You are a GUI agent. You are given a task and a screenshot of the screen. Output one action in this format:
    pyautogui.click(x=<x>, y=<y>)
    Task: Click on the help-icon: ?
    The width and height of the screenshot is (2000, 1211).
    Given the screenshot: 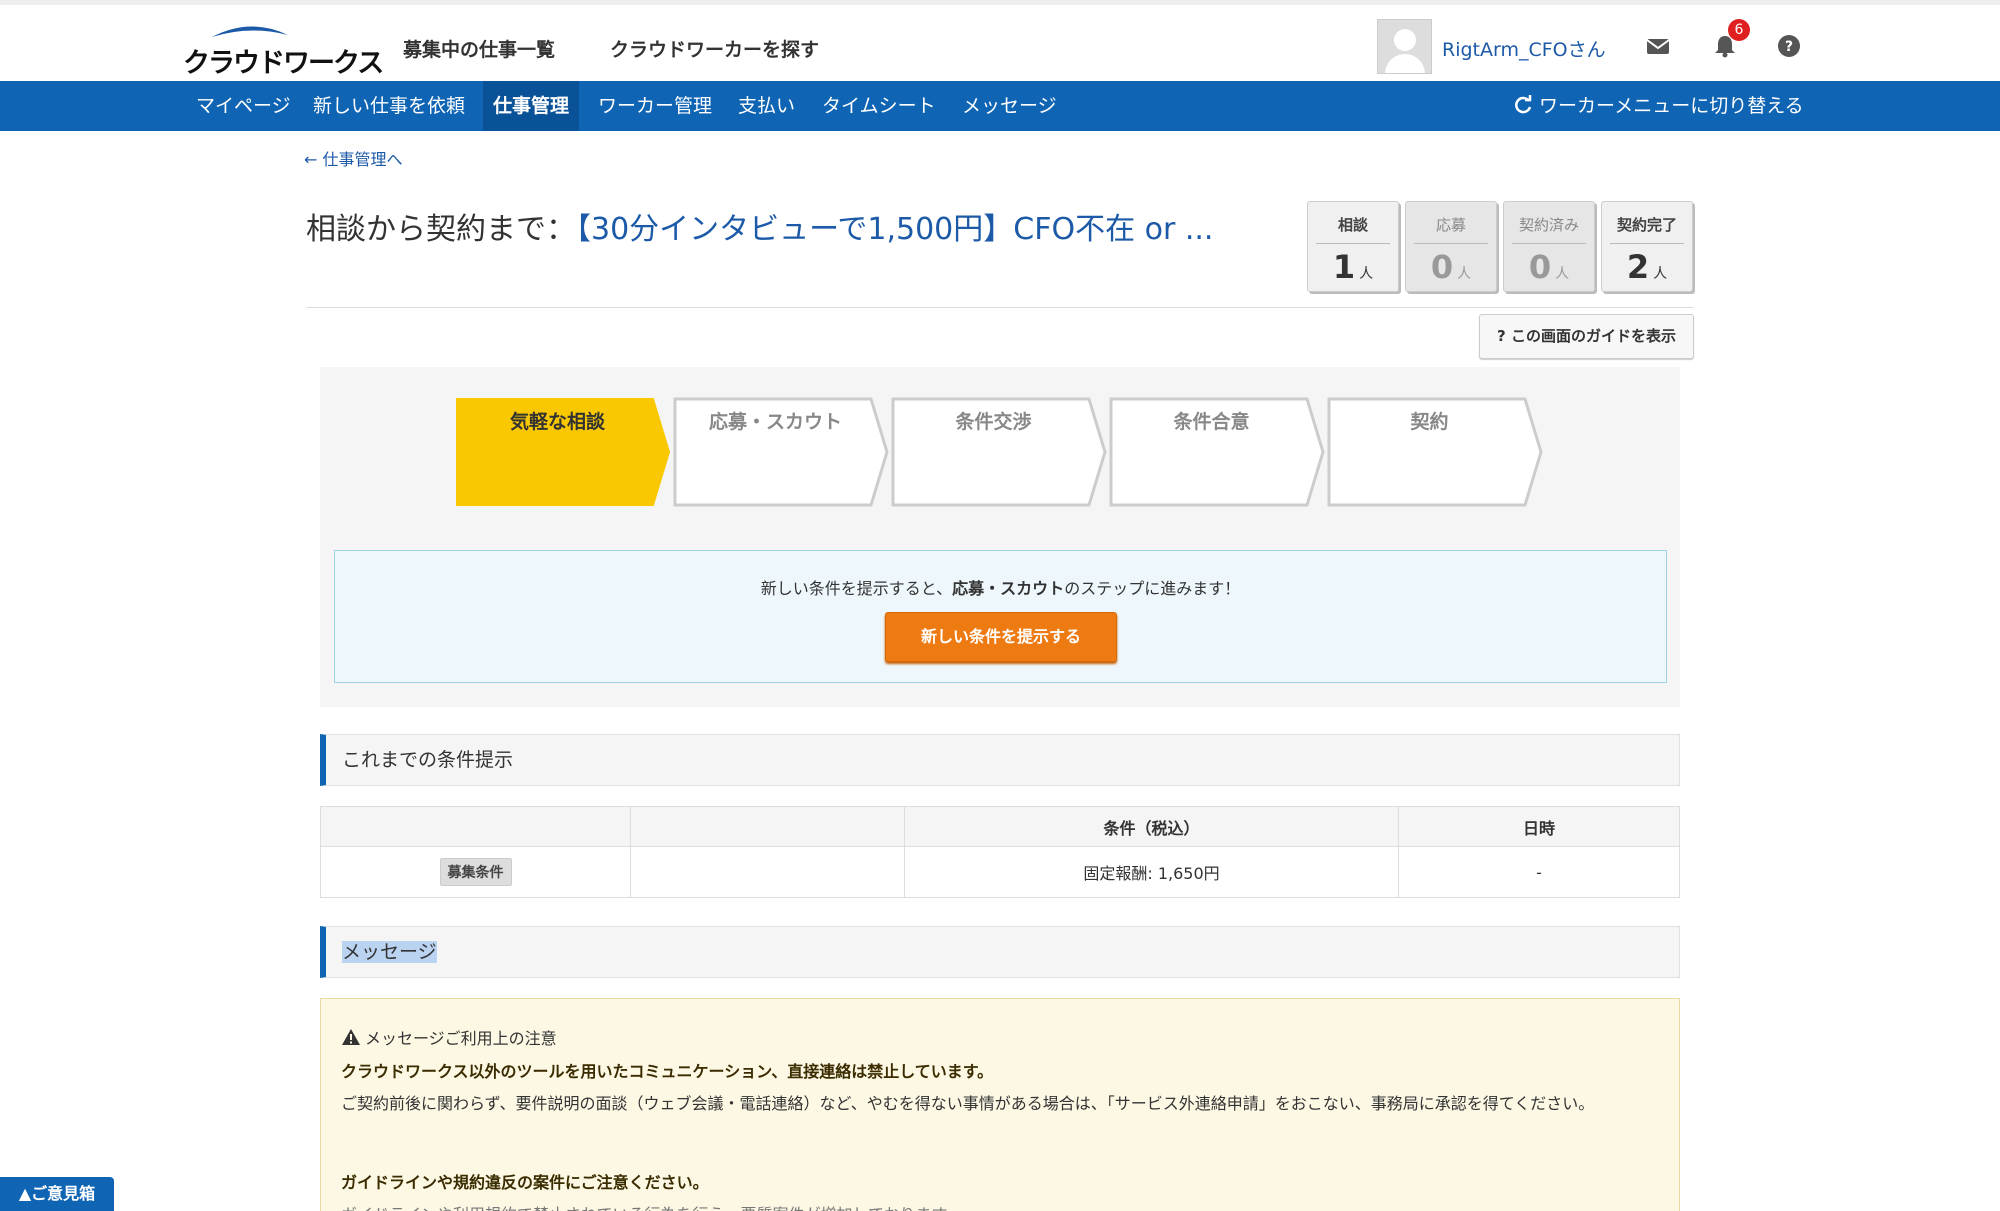 What is the action you would take?
    pyautogui.click(x=1789, y=46)
    